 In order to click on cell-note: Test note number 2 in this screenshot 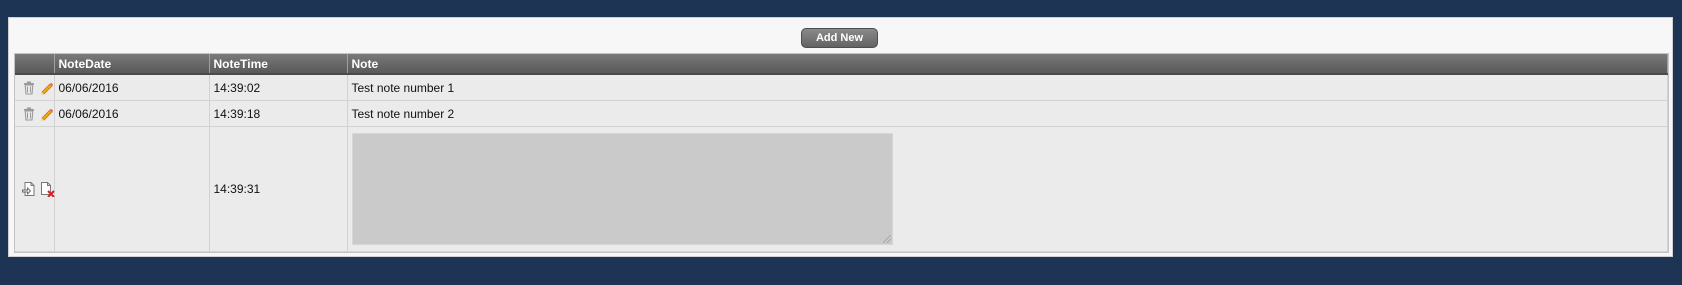, I will do `click(1007, 113)`.